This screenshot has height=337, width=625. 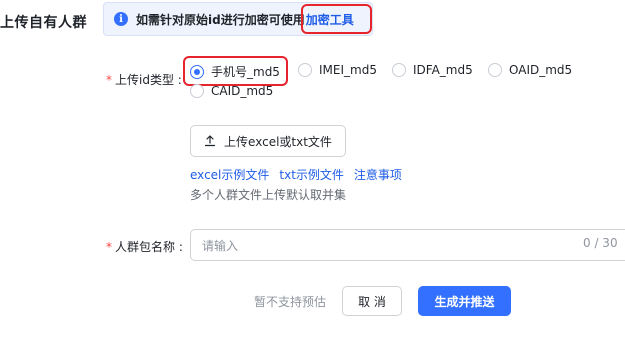 What do you see at coordinates (278, 141) in the screenshot?
I see `upload-button-label: 上传excel或txt文件` at bounding box center [278, 141].